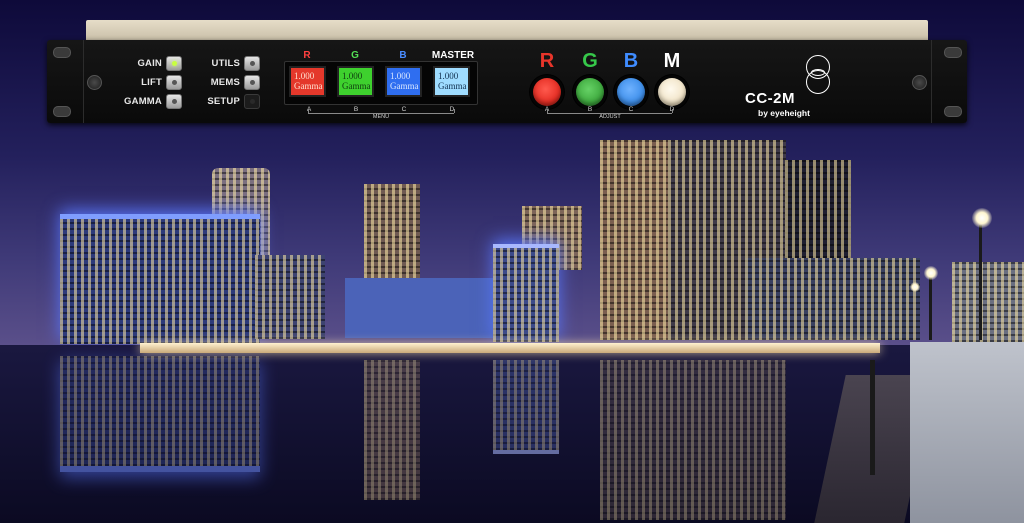 The height and width of the screenshot is (523, 1024). I want to click on utils-label: UTILS, so click(225, 63).